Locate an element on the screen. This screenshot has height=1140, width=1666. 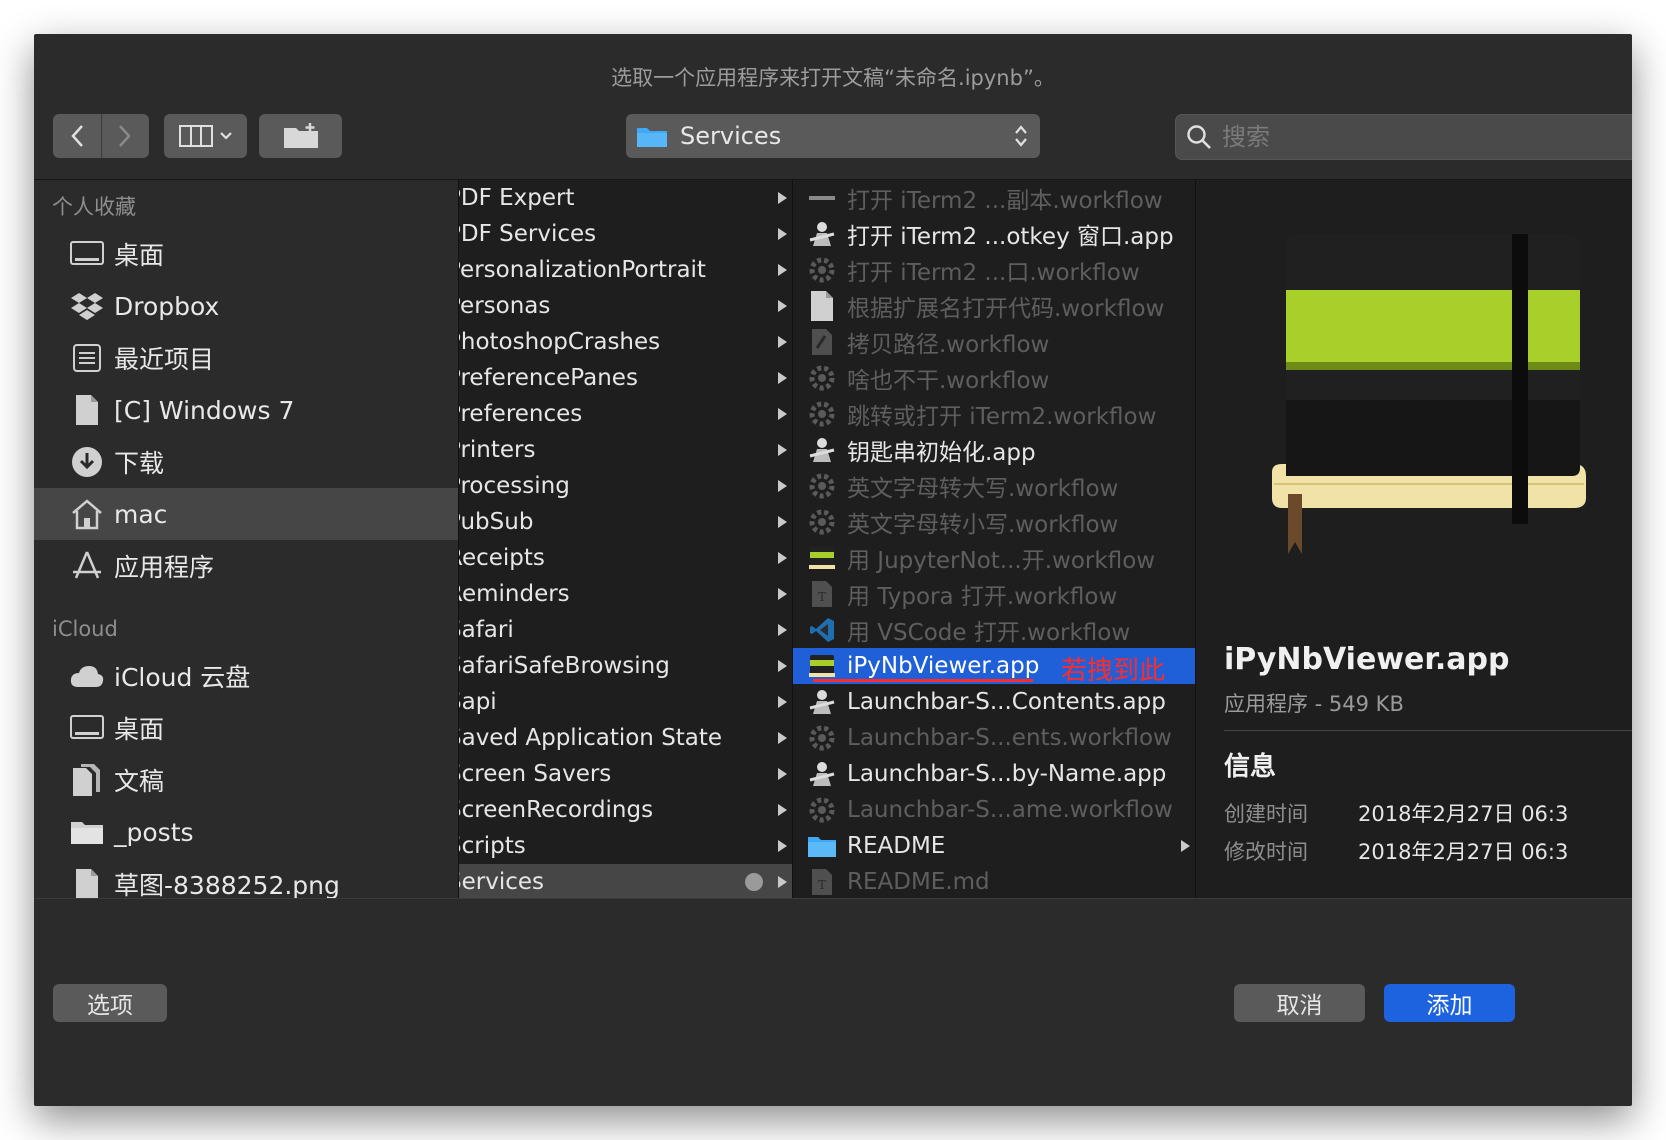
file-row-label: 打开 iTerm2 ...口.workflow is located at coordinates (993, 273).